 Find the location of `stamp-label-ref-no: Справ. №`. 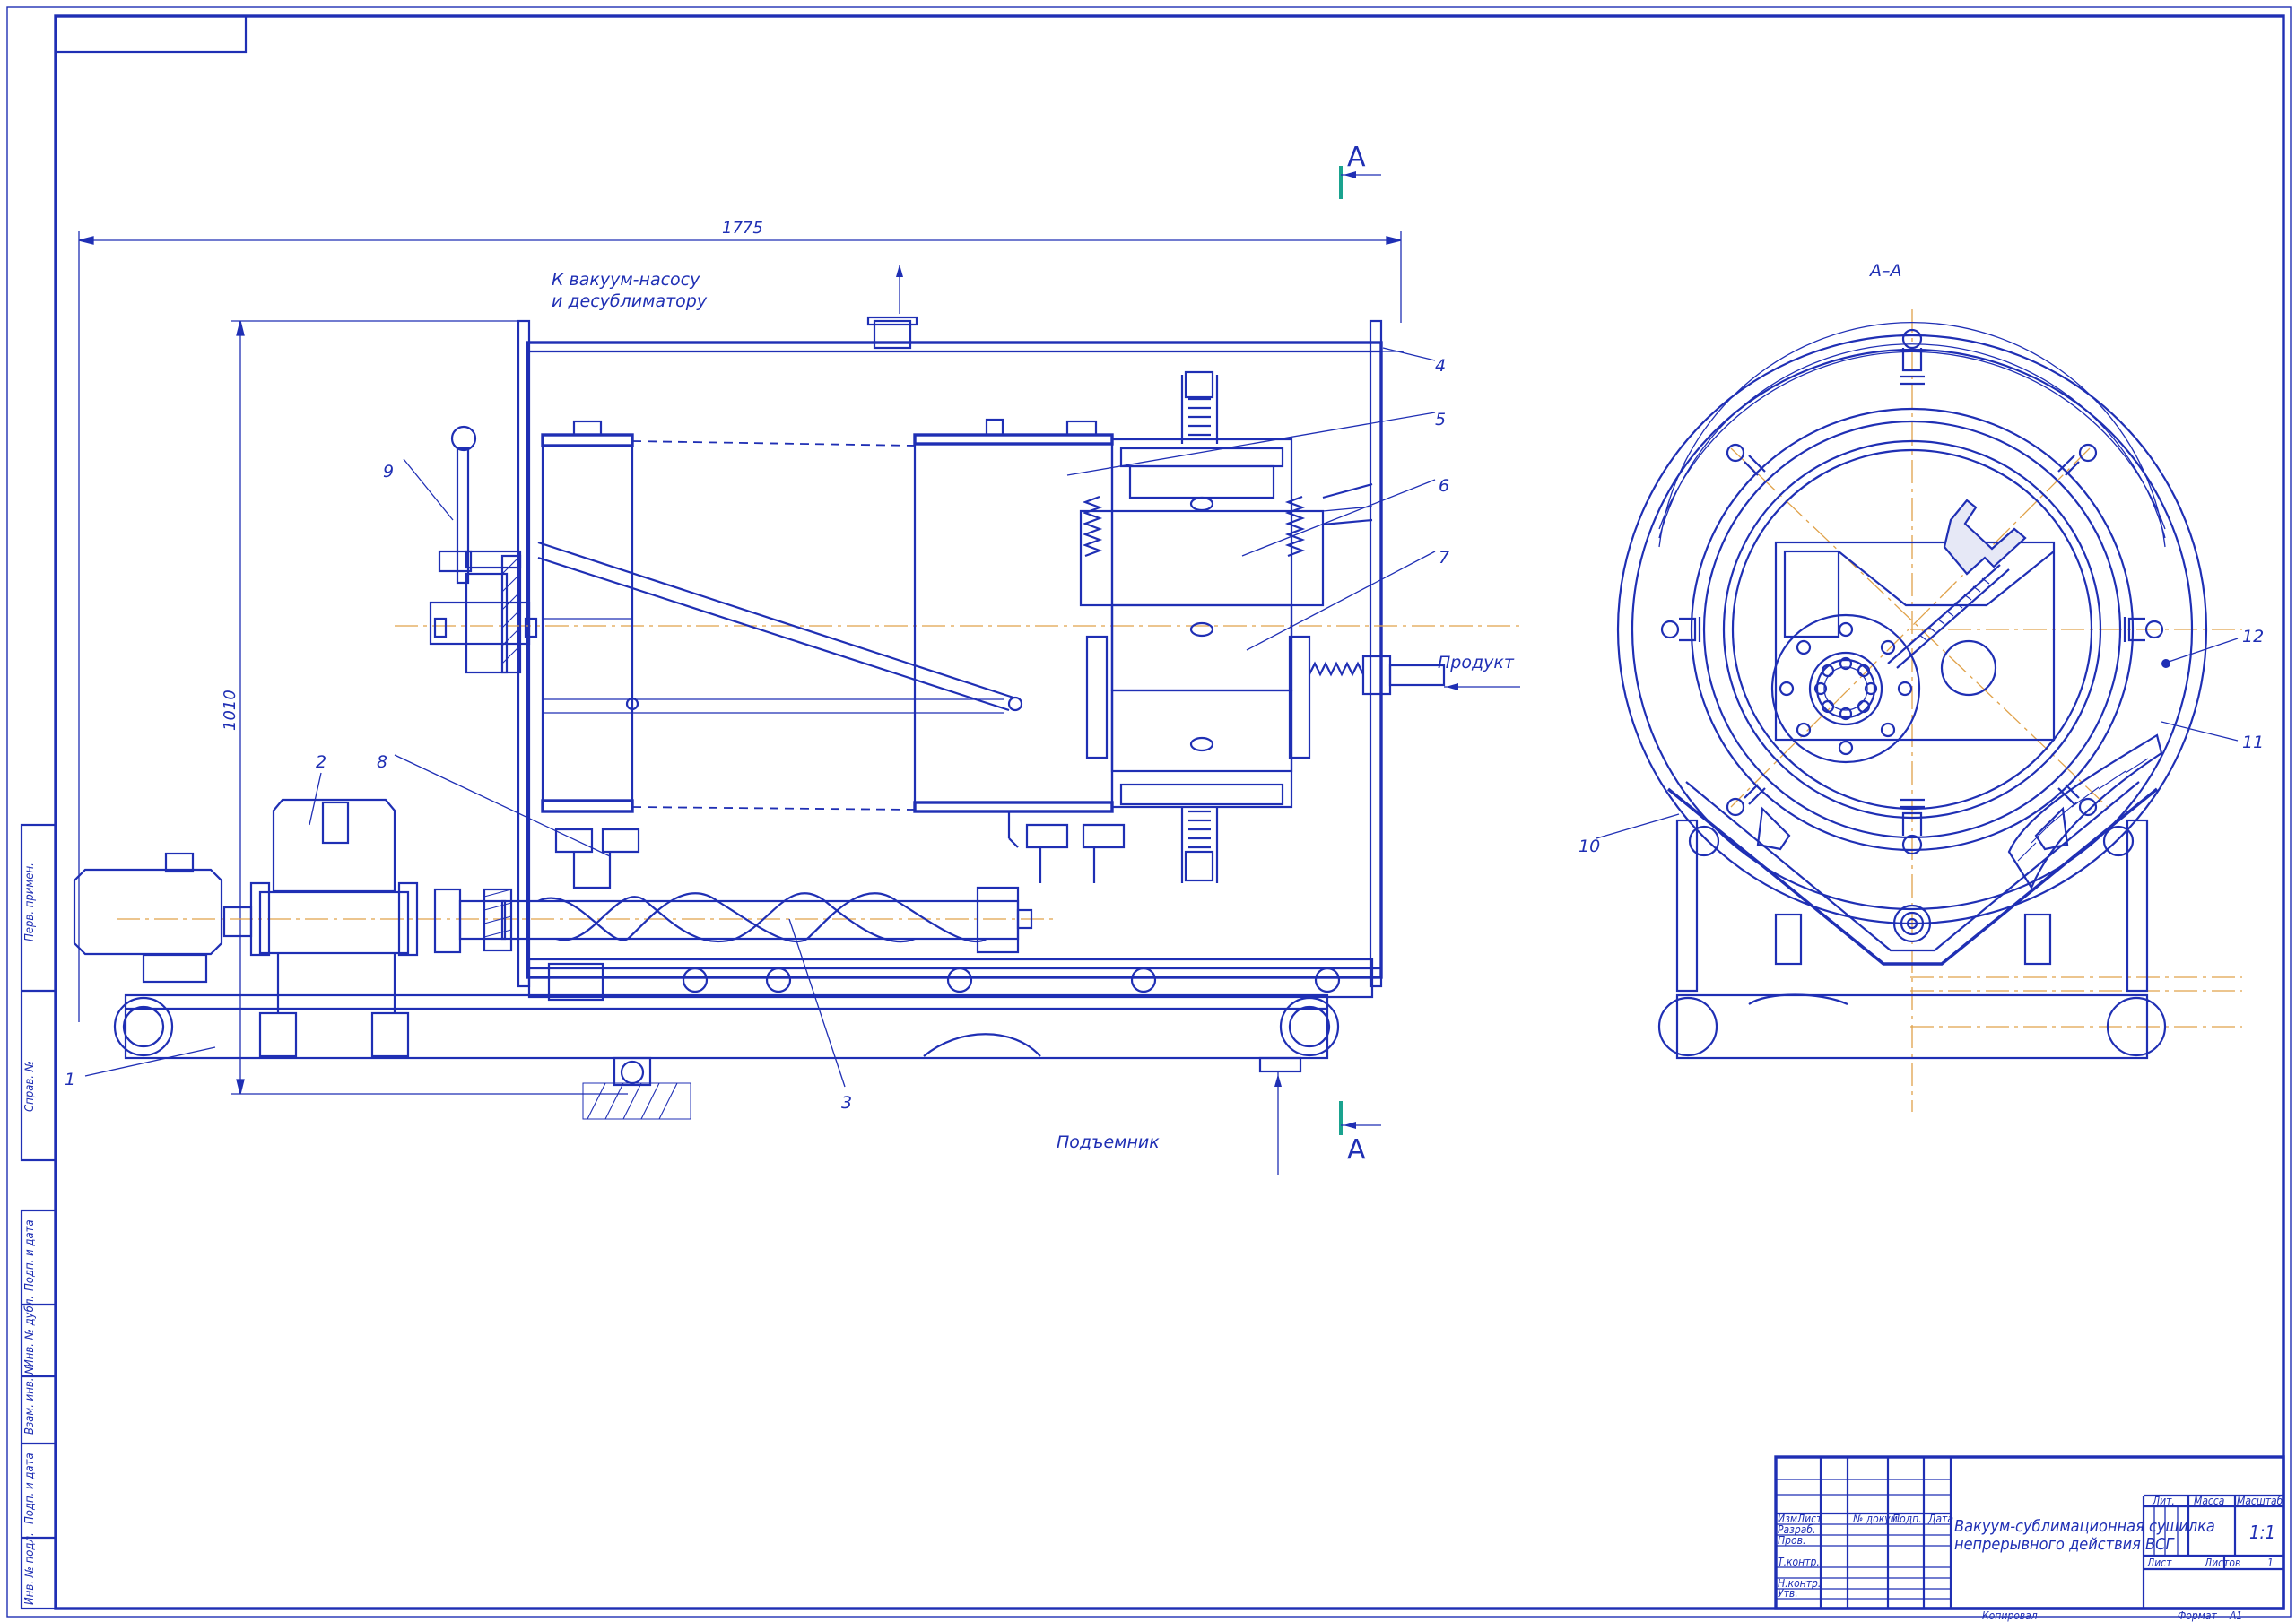

stamp-label-ref-no: Справ. № is located at coordinates (30, 1086).